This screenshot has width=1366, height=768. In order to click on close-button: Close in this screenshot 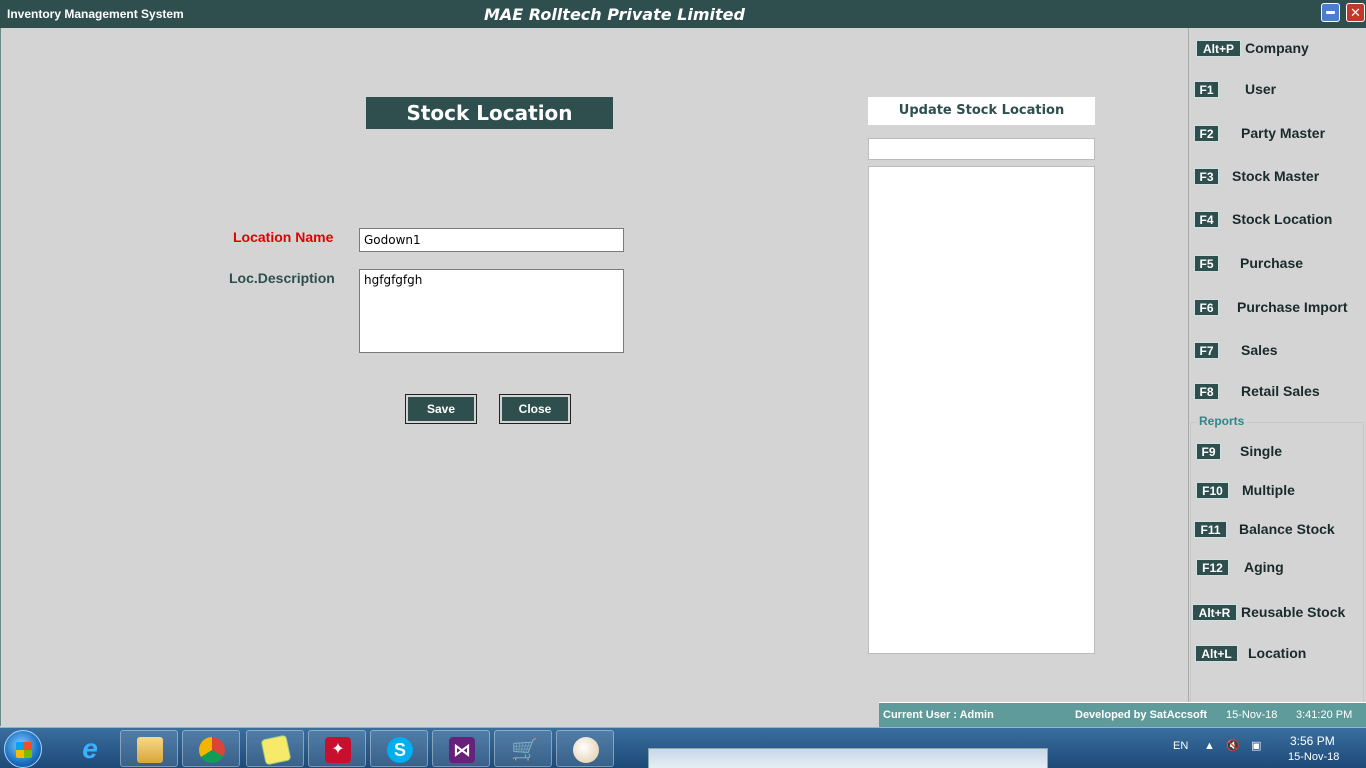, I will do `click(535, 409)`.